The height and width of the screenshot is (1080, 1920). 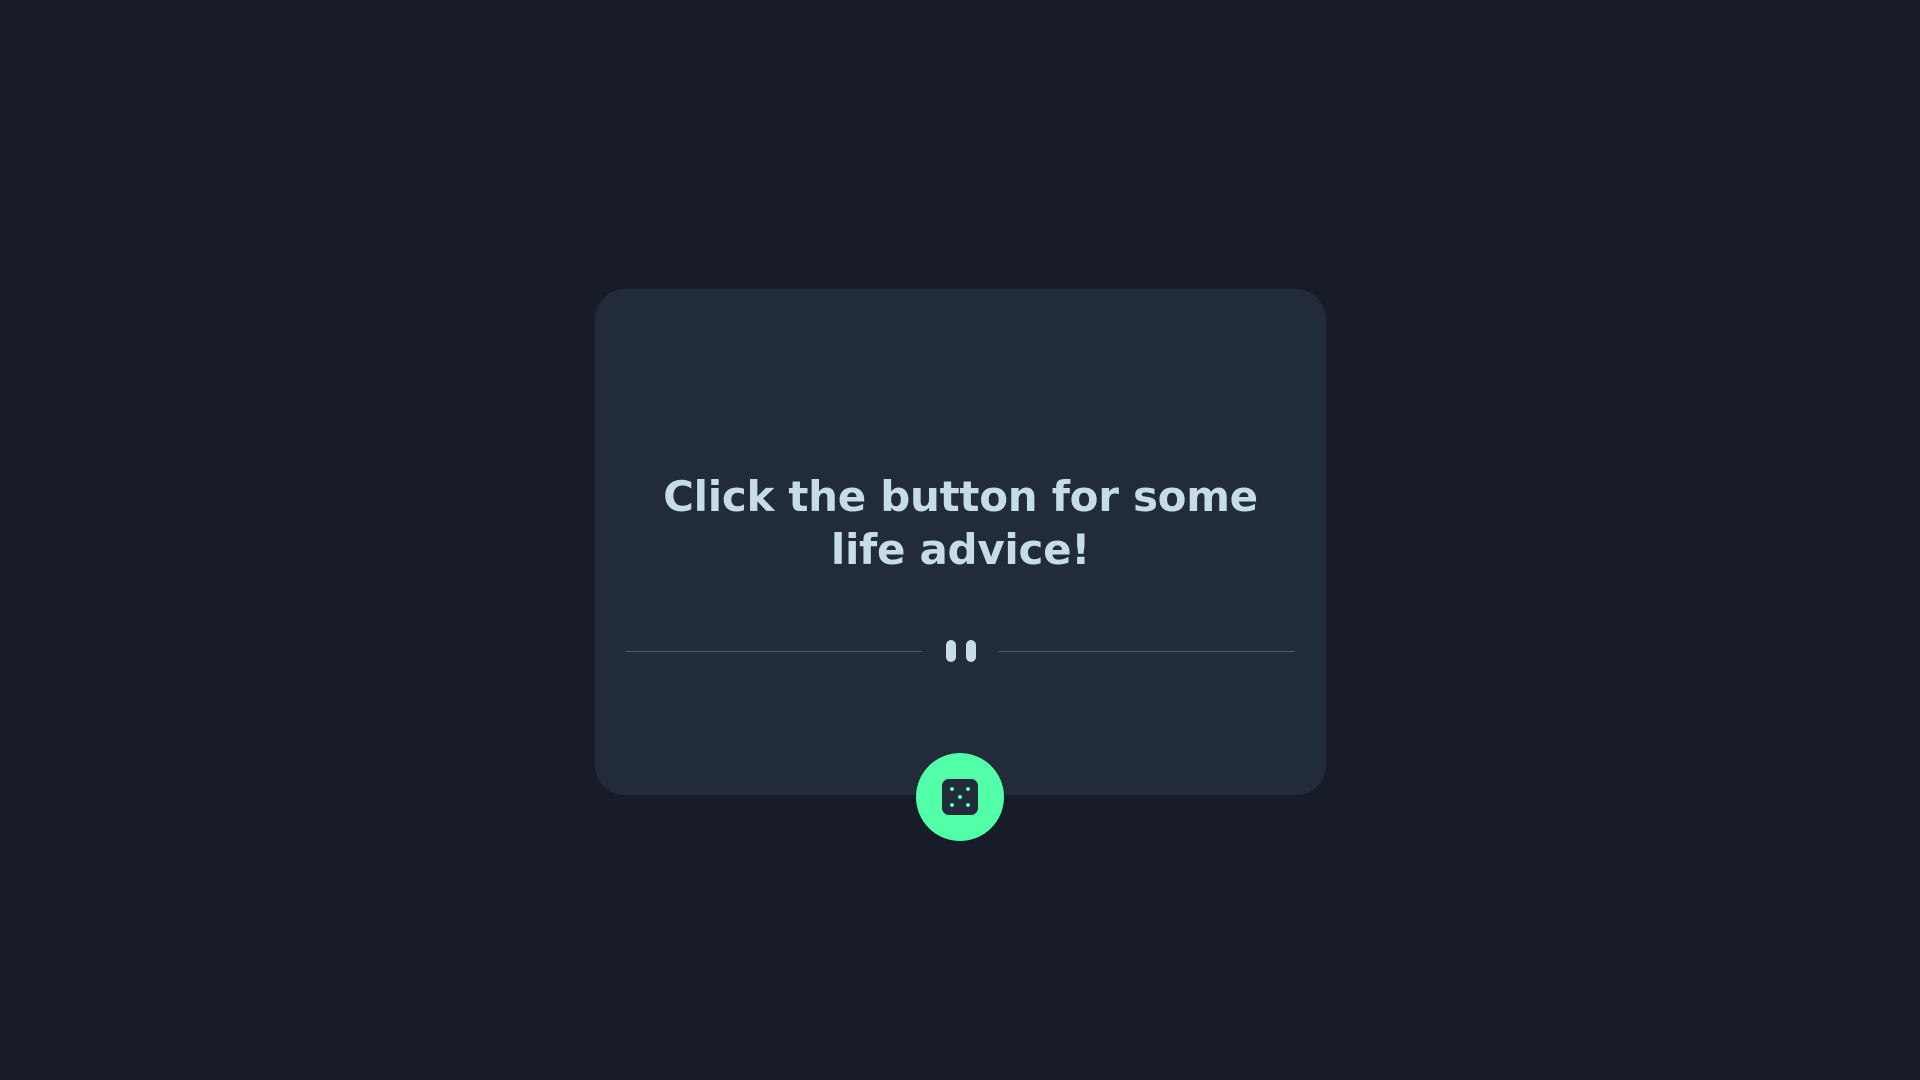 I want to click on divider-line-right, so click(x=1147, y=651).